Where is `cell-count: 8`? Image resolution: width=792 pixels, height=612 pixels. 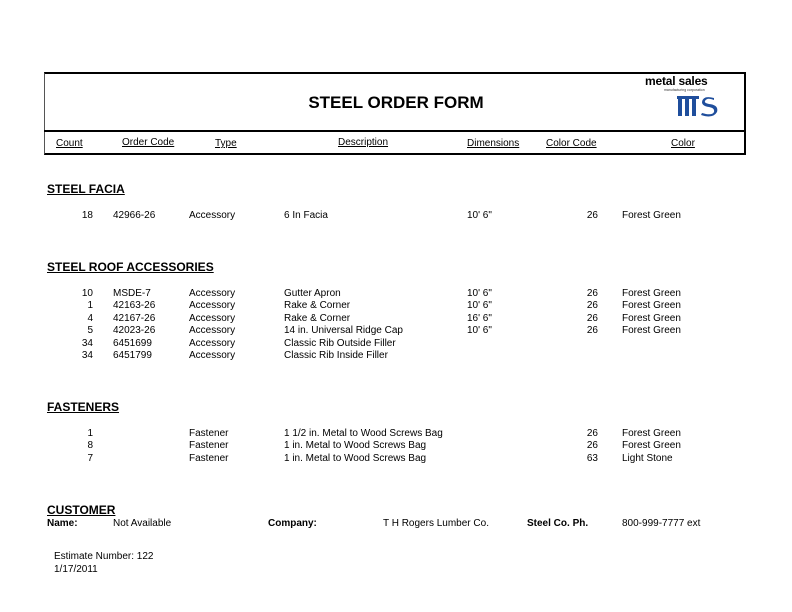
cell-count: 8 is located at coordinates (90, 445).